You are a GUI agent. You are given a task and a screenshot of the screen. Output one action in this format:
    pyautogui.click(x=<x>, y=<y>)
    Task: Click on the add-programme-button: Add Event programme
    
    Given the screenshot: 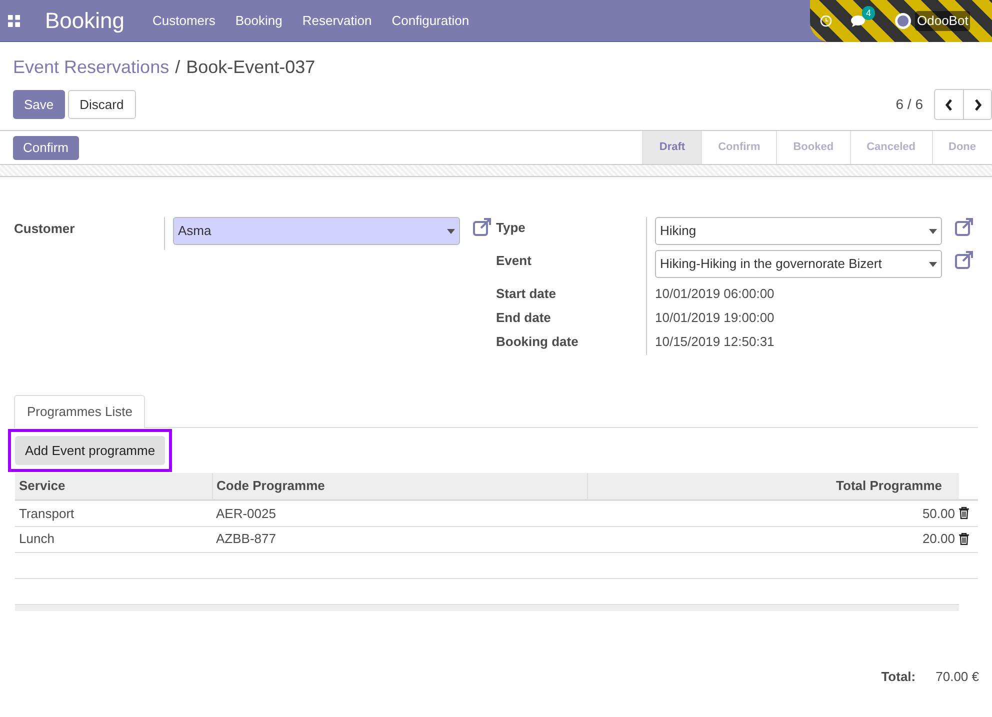 What is the action you would take?
    pyautogui.click(x=90, y=450)
    